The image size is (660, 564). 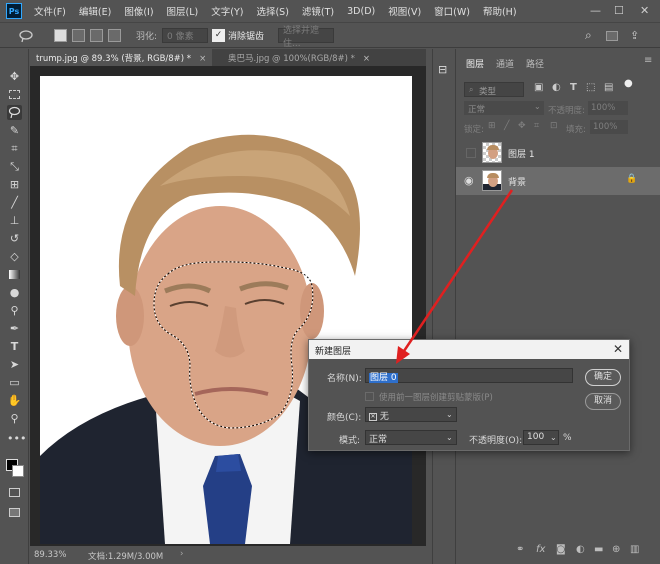 What do you see at coordinates (455, 276) in the screenshot?
I see `red-arrow-annotation` at bounding box center [455, 276].